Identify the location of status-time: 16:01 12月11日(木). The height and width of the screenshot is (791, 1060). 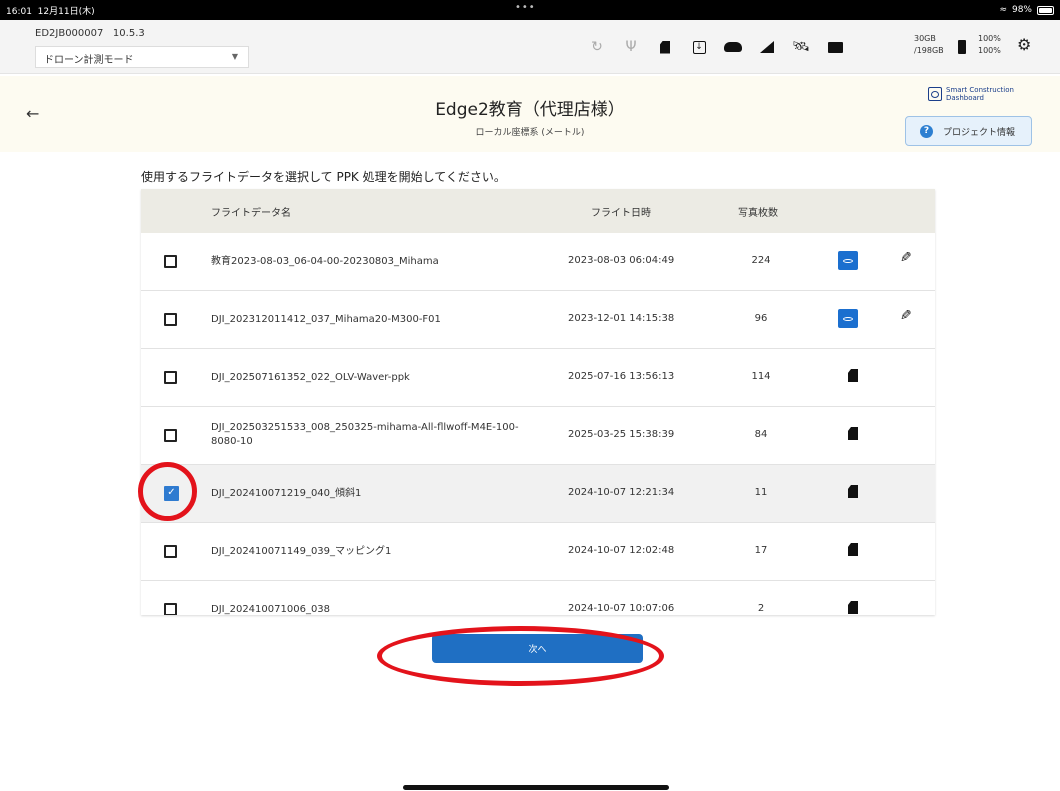
(50, 11).